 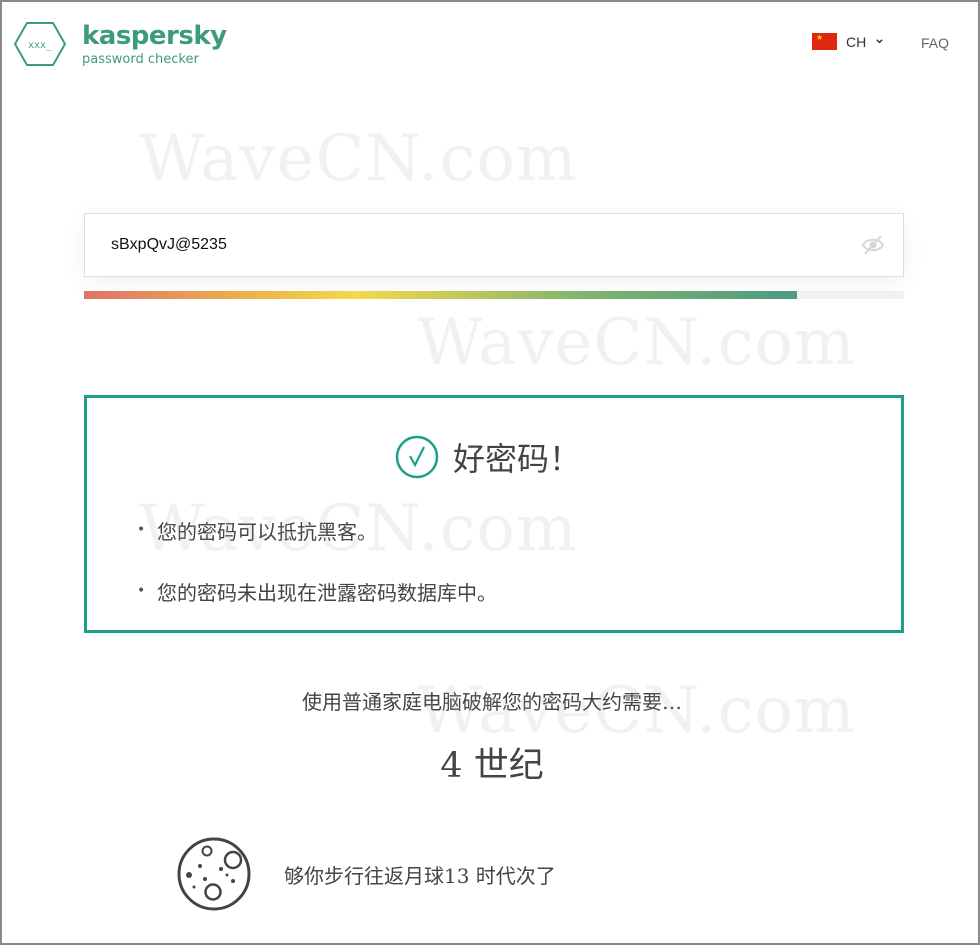 I want to click on hexagon-logo-icon: xxx_, so click(x=40, y=44).